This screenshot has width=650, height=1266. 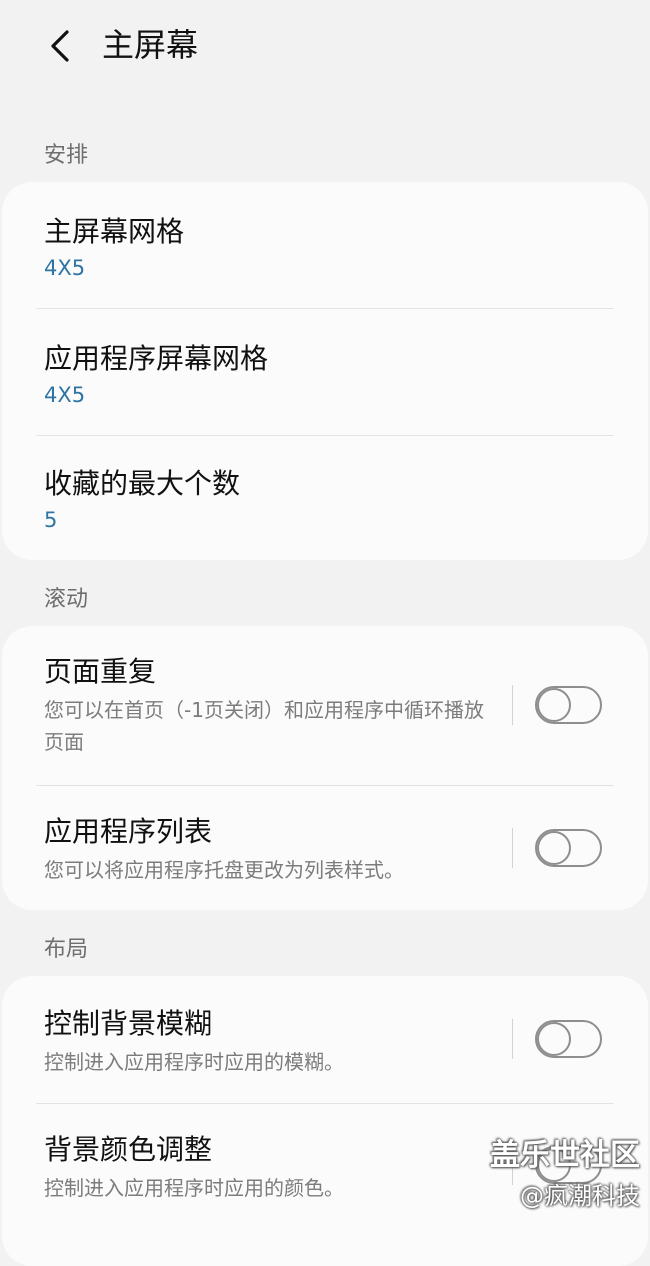 What do you see at coordinates (150, 45) in the screenshot?
I see `page-title: 主屏幕` at bounding box center [150, 45].